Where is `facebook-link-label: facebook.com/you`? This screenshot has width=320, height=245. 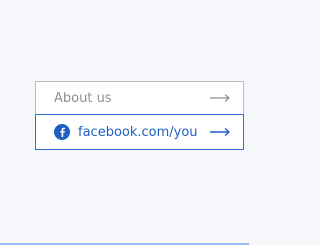
facebook-link-label: facebook.com/you is located at coordinates (138, 132).